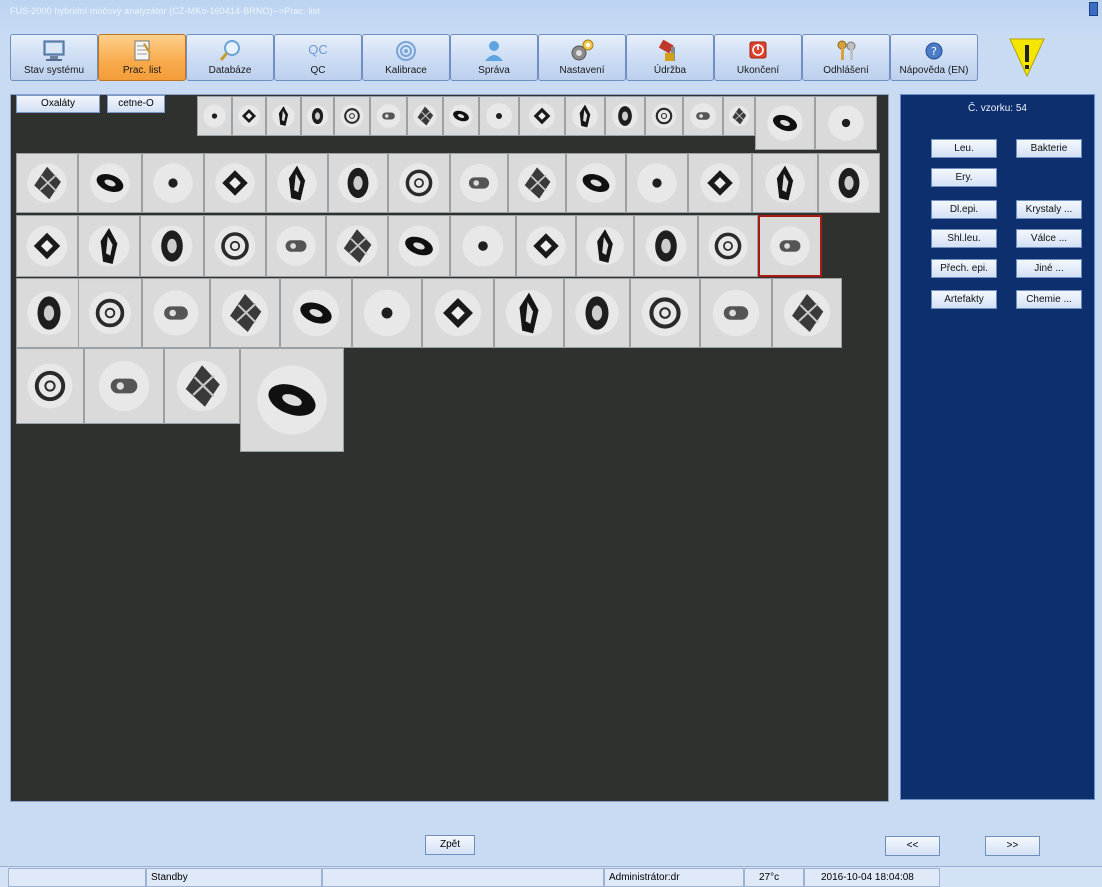 This screenshot has width=1102, height=887. I want to click on toolbar-button-qc: QC QC, so click(318, 57).